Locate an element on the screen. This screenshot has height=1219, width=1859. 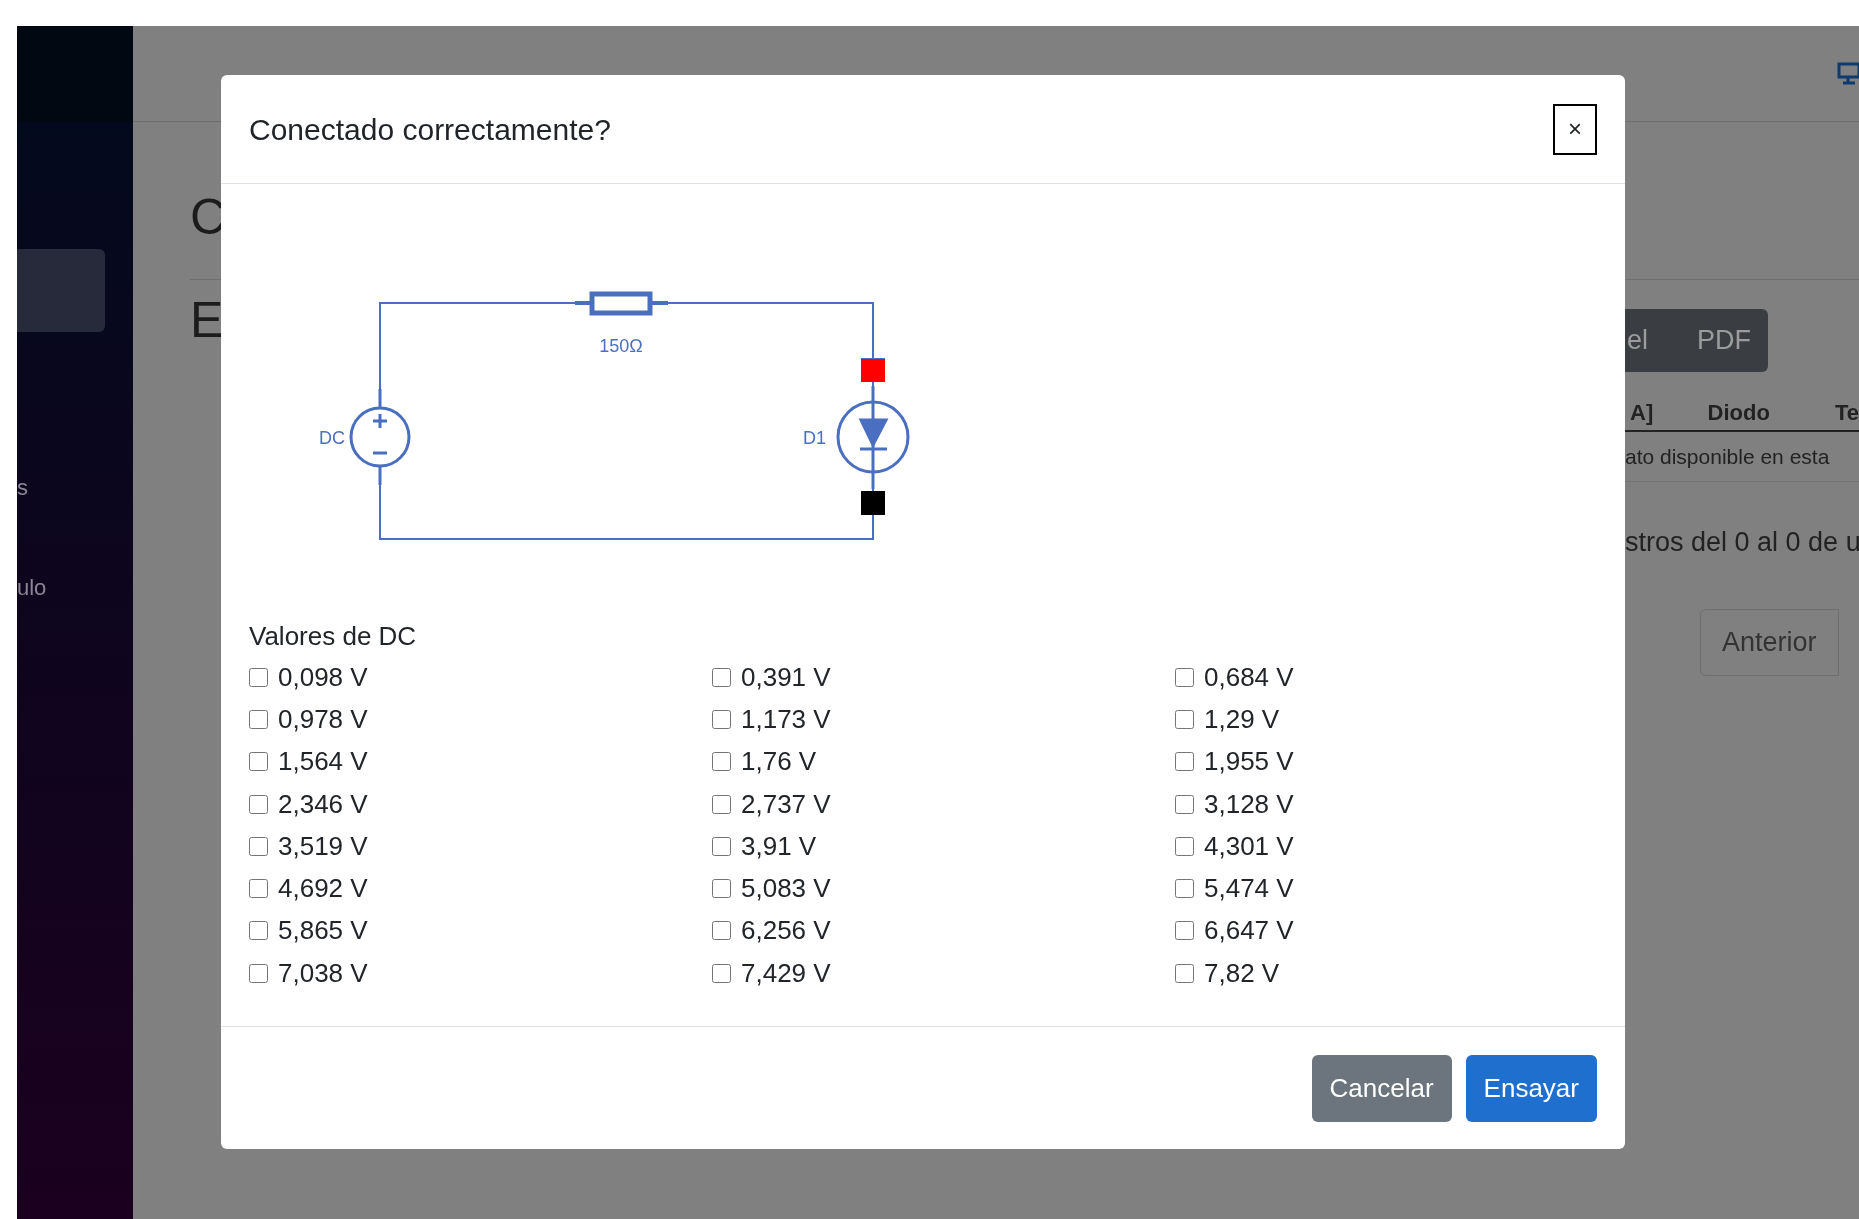
value-label: 3,519 V is located at coordinates (323, 846).